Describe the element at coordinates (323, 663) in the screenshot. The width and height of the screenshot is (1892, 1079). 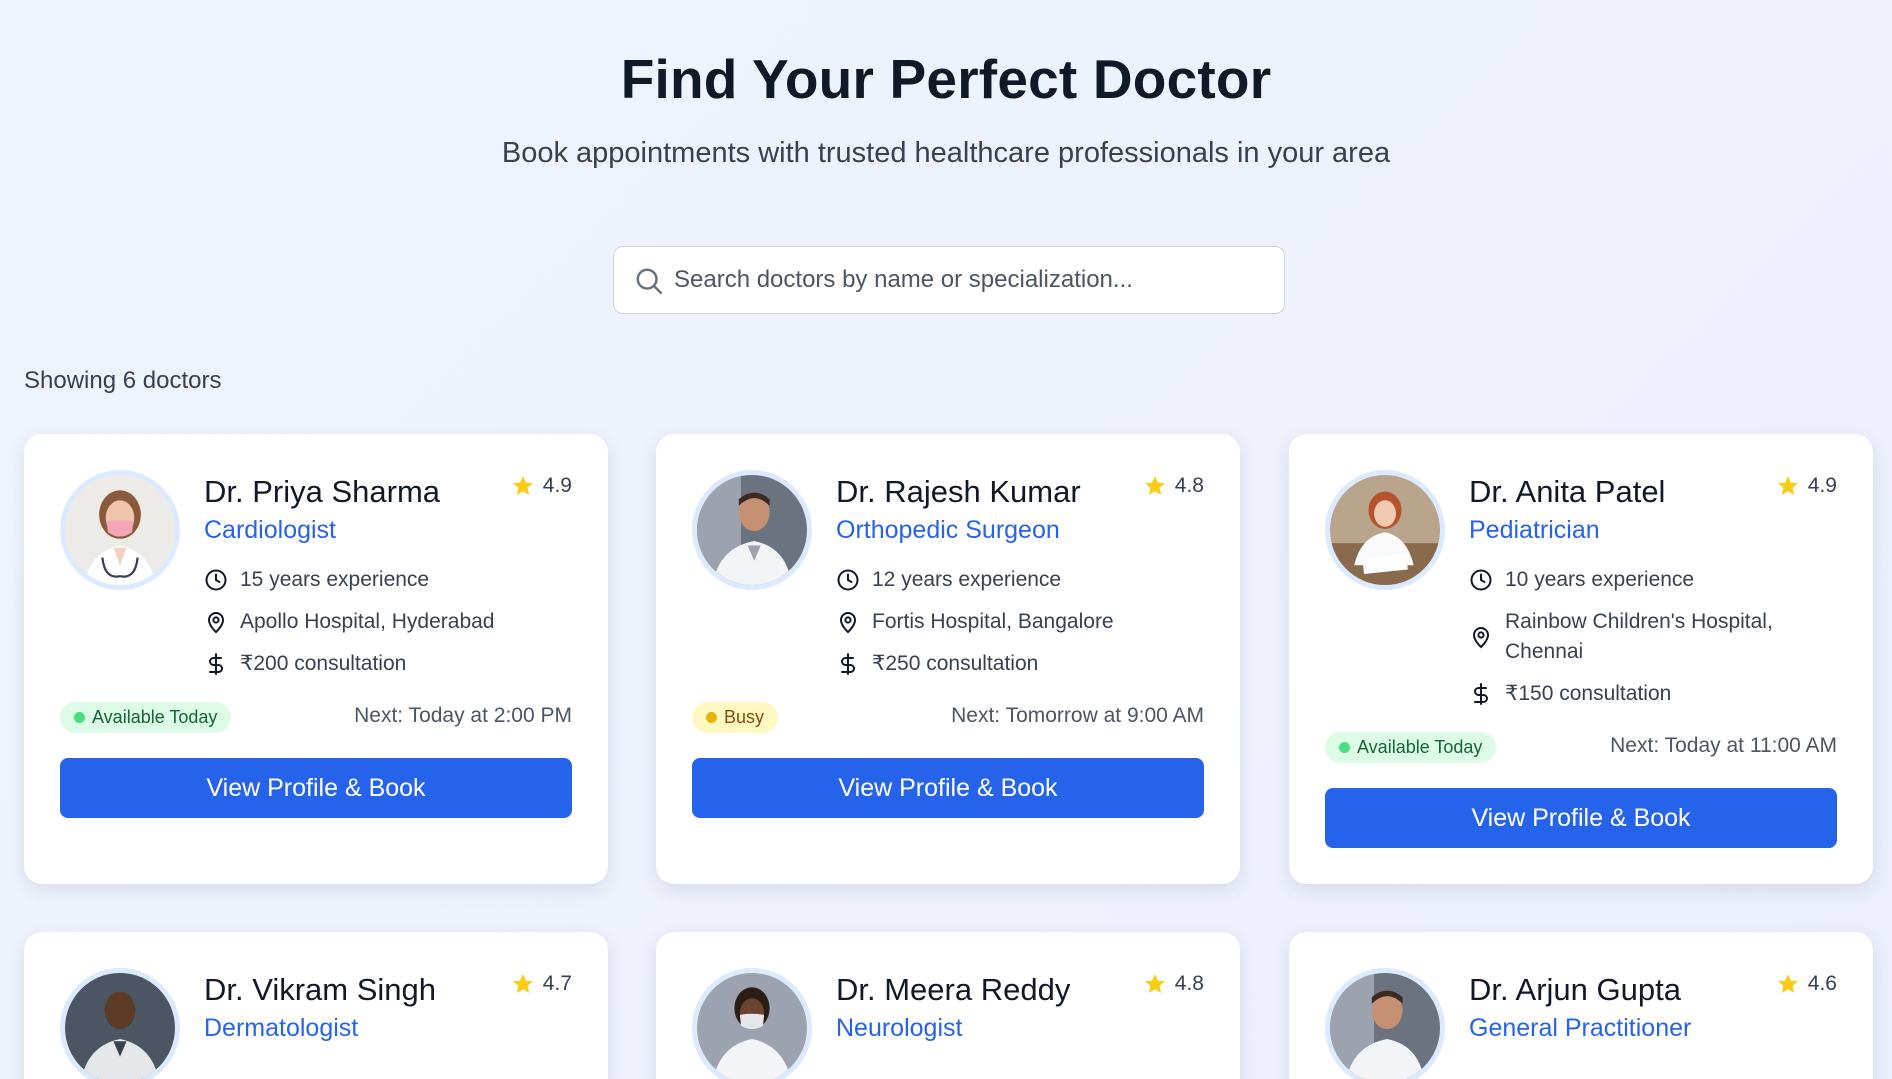
I see `fee-text: ₹200 consultation` at that location.